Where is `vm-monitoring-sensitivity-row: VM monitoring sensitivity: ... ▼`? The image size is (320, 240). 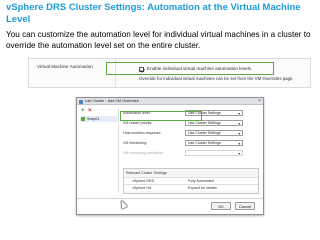 vm-monitoring-sensitivity-row: VM monitoring sensitivity: ... ▼ is located at coordinates (191, 153).